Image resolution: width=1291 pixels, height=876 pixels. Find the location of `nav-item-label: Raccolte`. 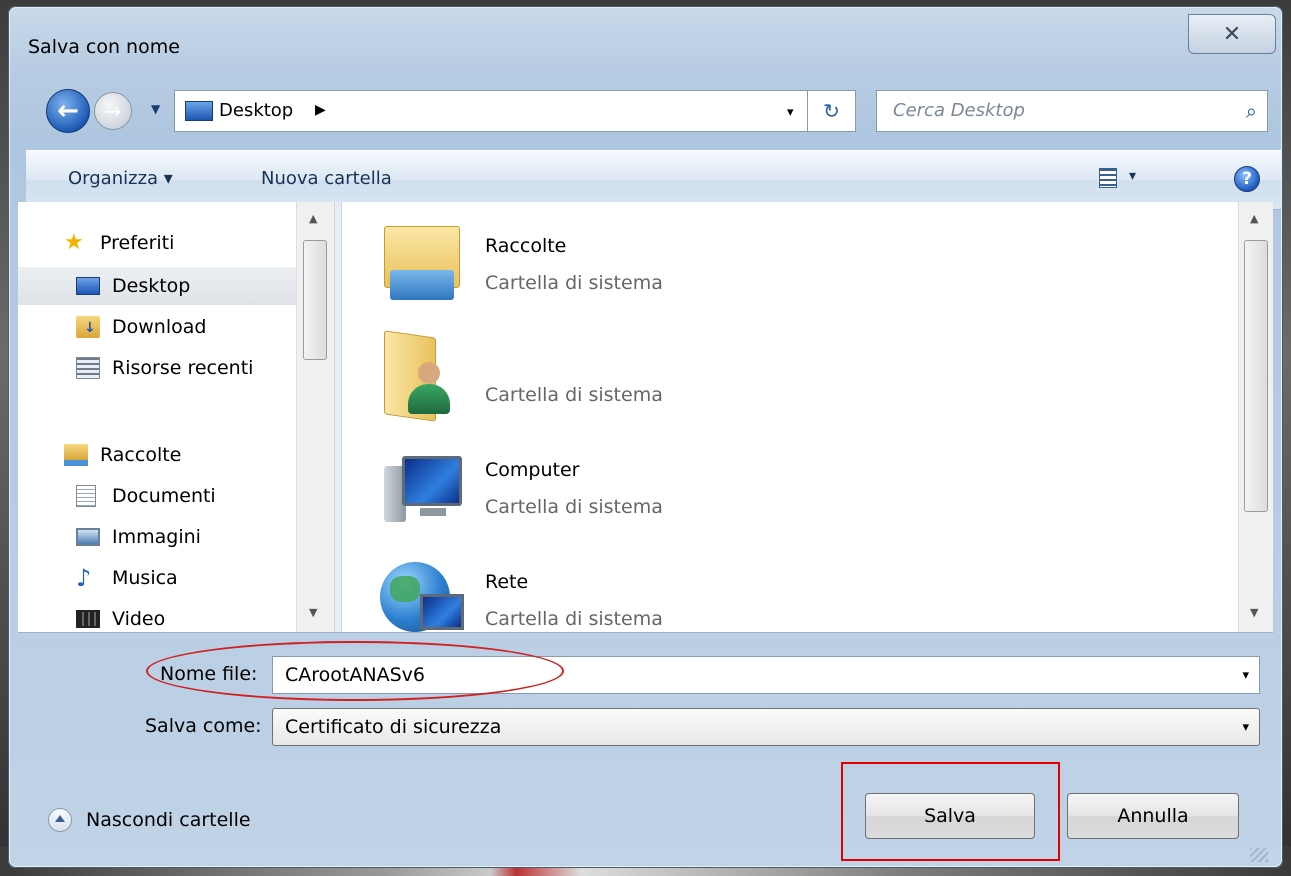

nav-item-label: Raccolte is located at coordinates (141, 455).